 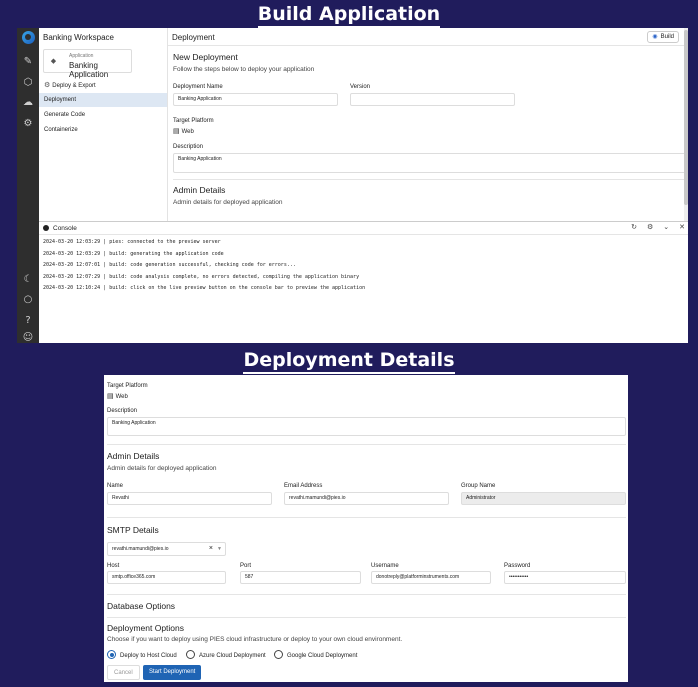 I want to click on admin-name-label: Name, so click(x=115, y=486).